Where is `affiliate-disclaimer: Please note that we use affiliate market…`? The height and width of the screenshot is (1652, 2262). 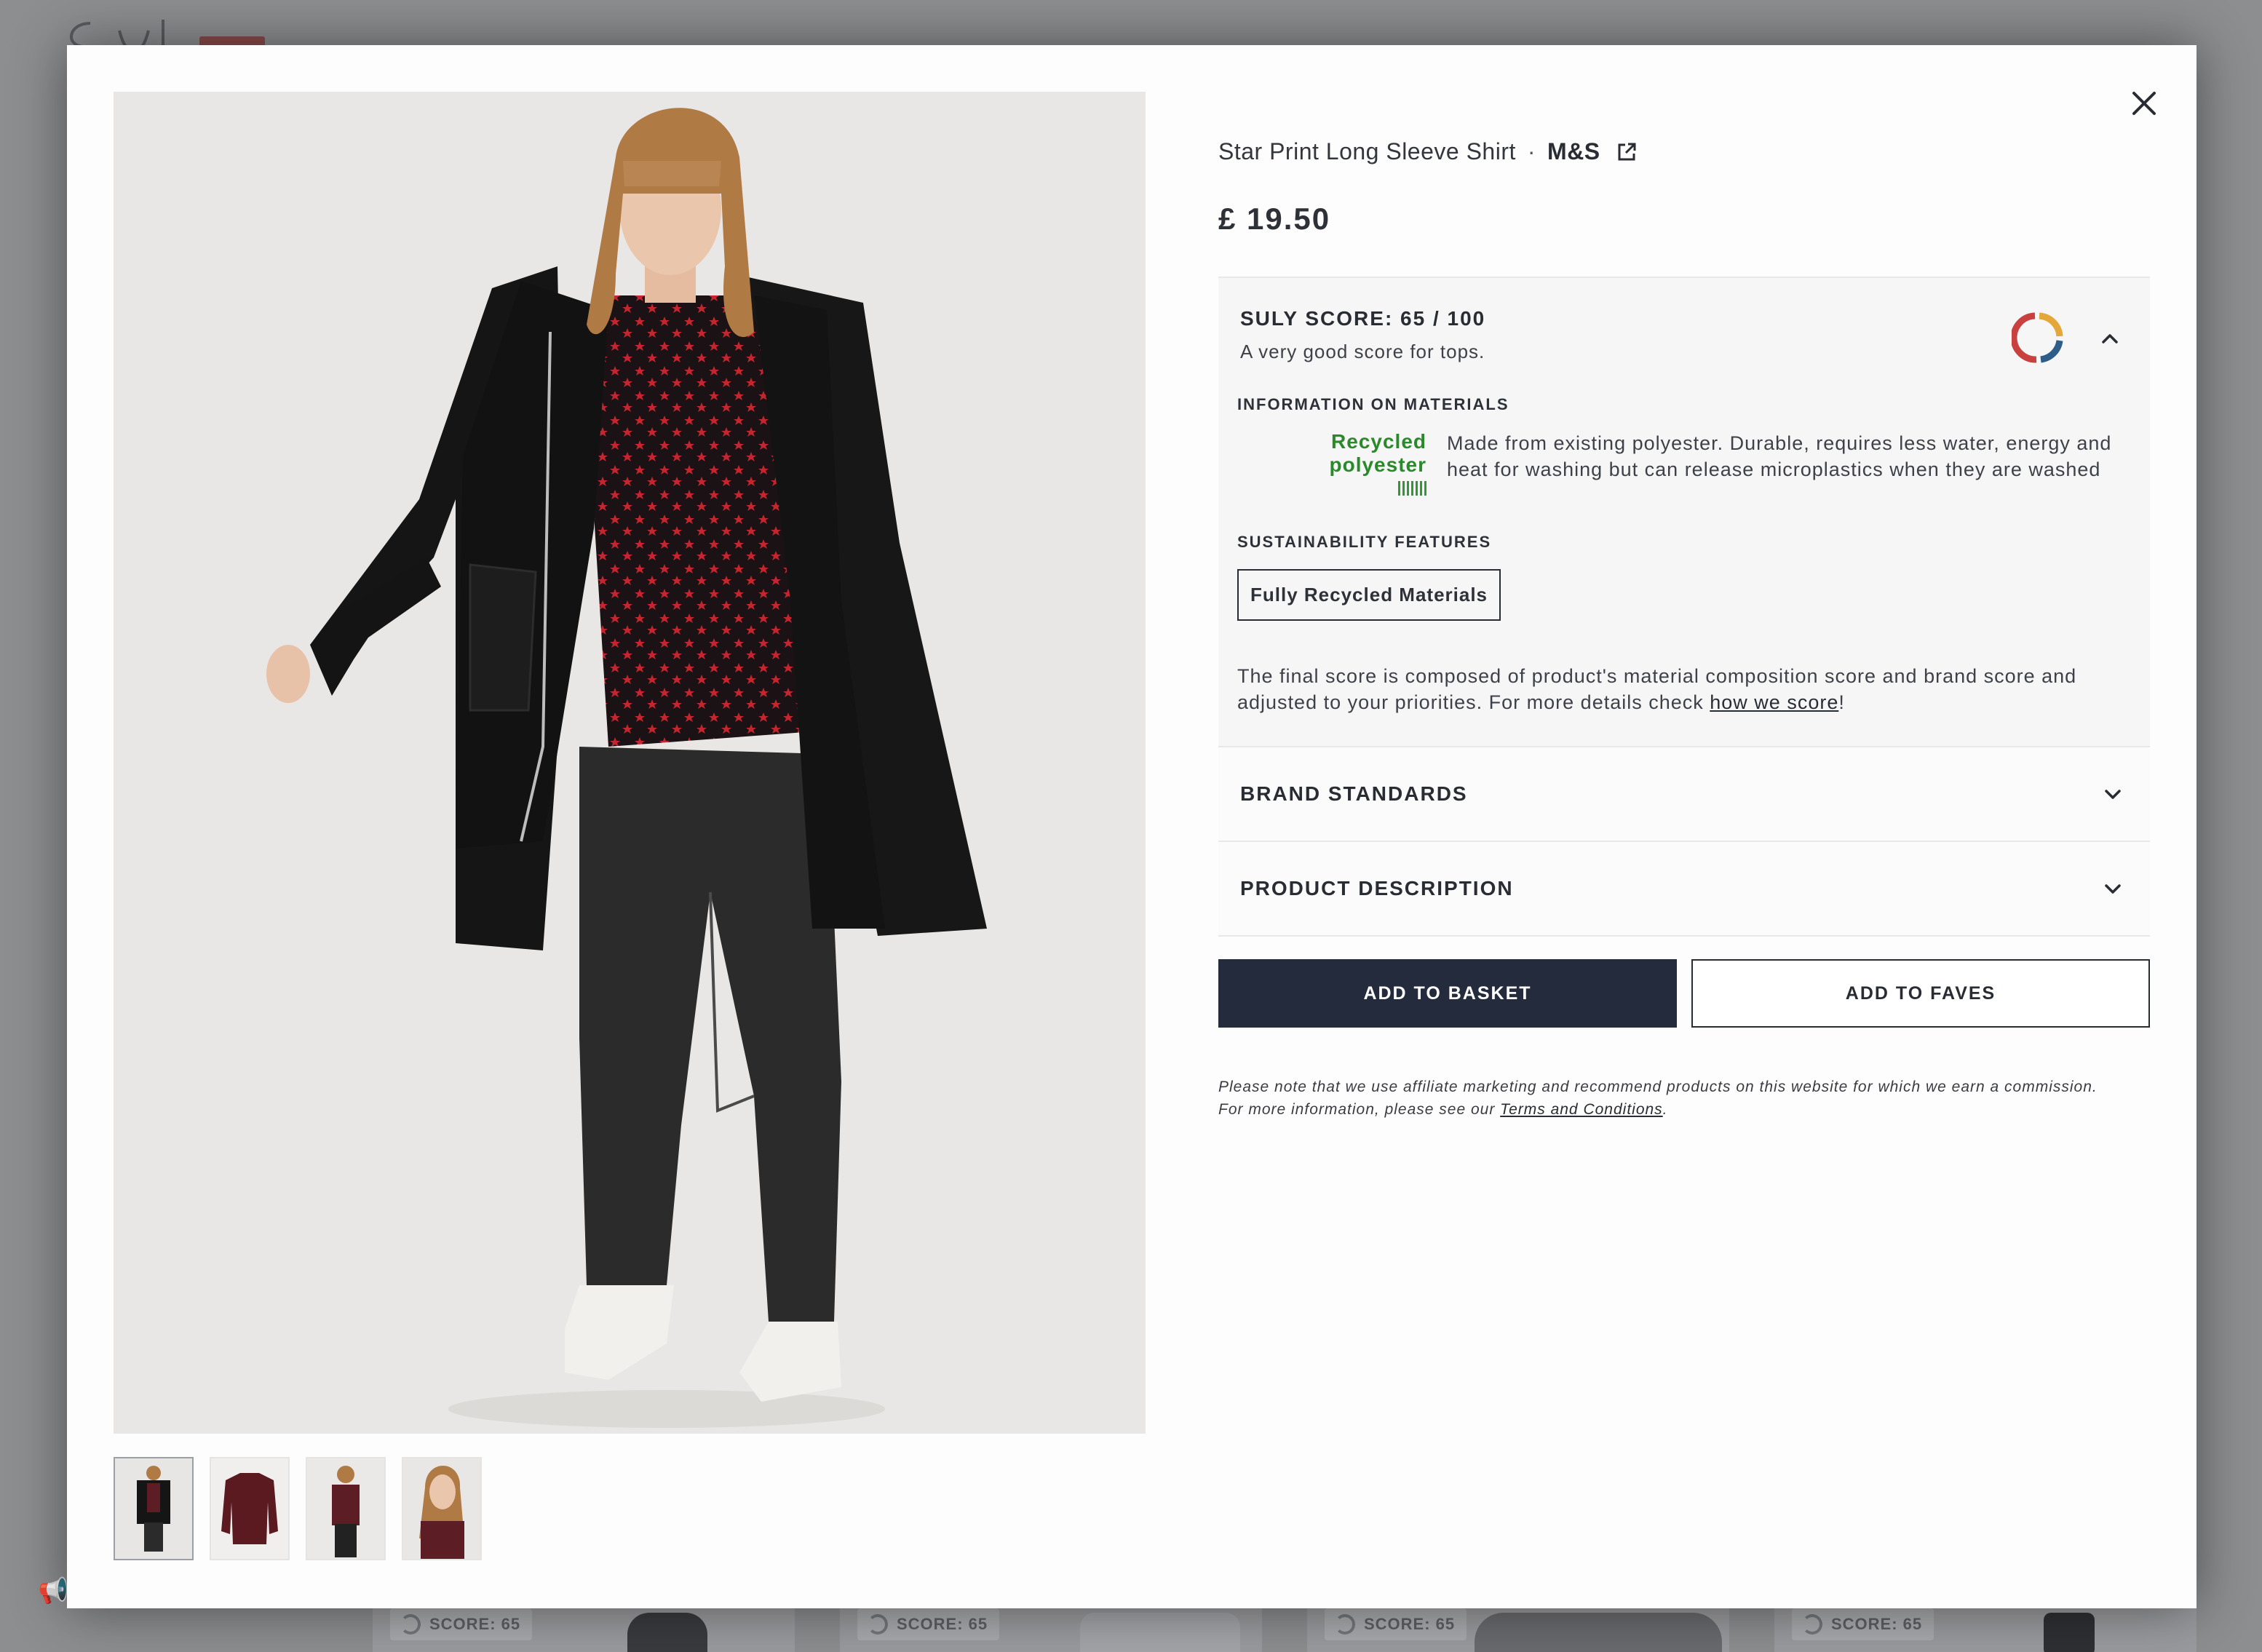
affiliate-disclaimer: Please note that we use affiliate market… is located at coordinates (1658, 1098).